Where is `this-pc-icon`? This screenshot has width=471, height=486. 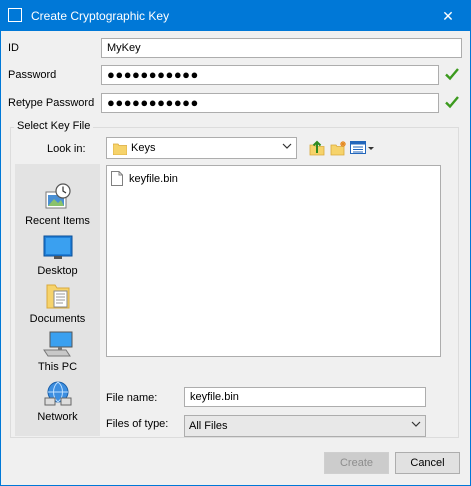 this-pc-icon is located at coordinates (57, 344).